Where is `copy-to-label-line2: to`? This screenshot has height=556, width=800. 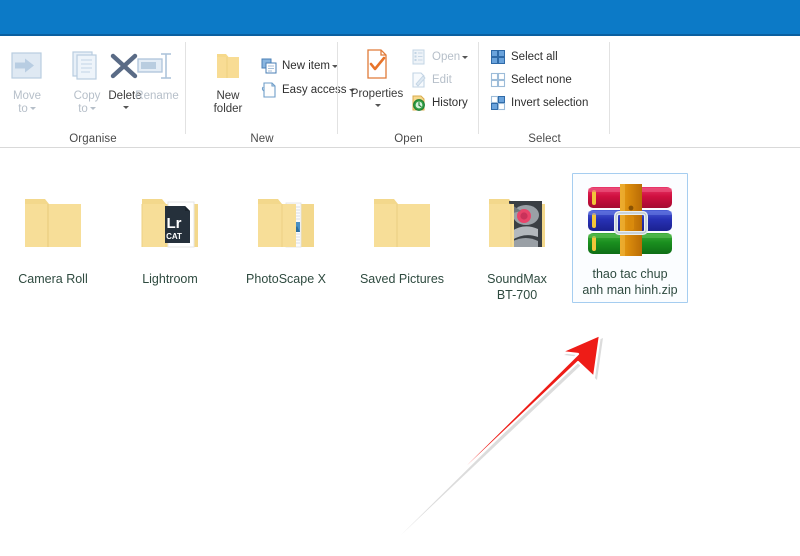 copy-to-label-line2: to is located at coordinates (83, 108).